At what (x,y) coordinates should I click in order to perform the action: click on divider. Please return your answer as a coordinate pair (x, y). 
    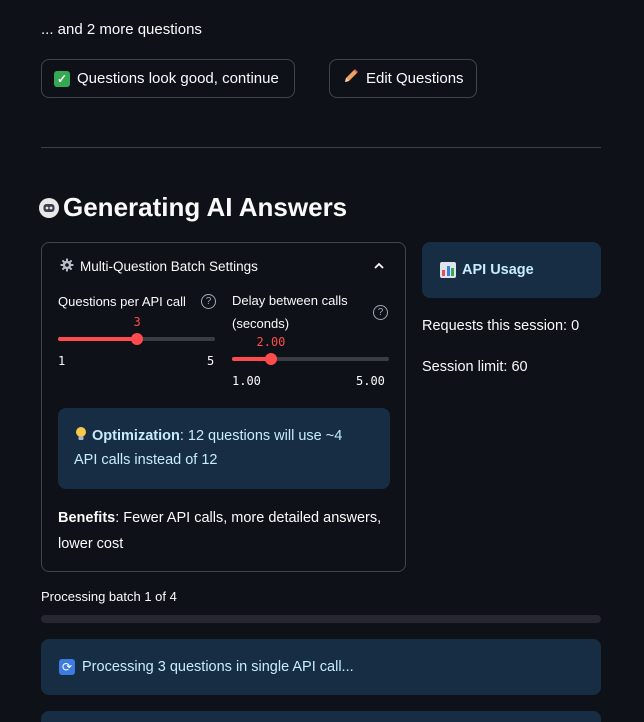
    Looking at the image, I should click on (321, 147).